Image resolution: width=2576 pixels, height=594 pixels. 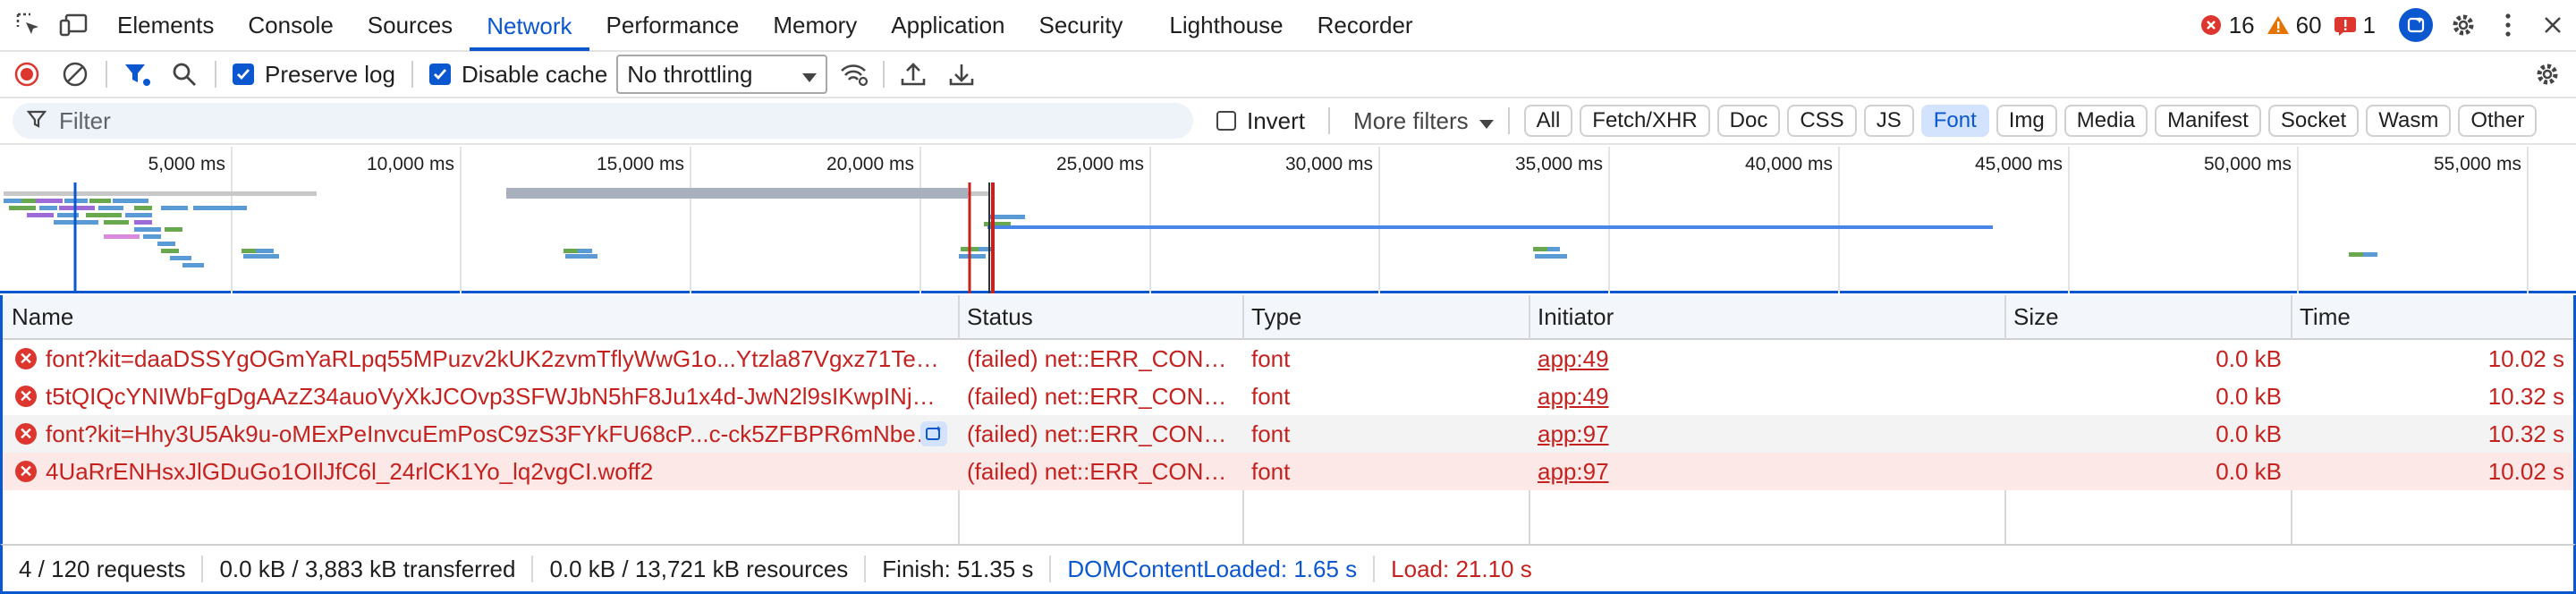 I want to click on warning-count-icon, so click(x=2278, y=25).